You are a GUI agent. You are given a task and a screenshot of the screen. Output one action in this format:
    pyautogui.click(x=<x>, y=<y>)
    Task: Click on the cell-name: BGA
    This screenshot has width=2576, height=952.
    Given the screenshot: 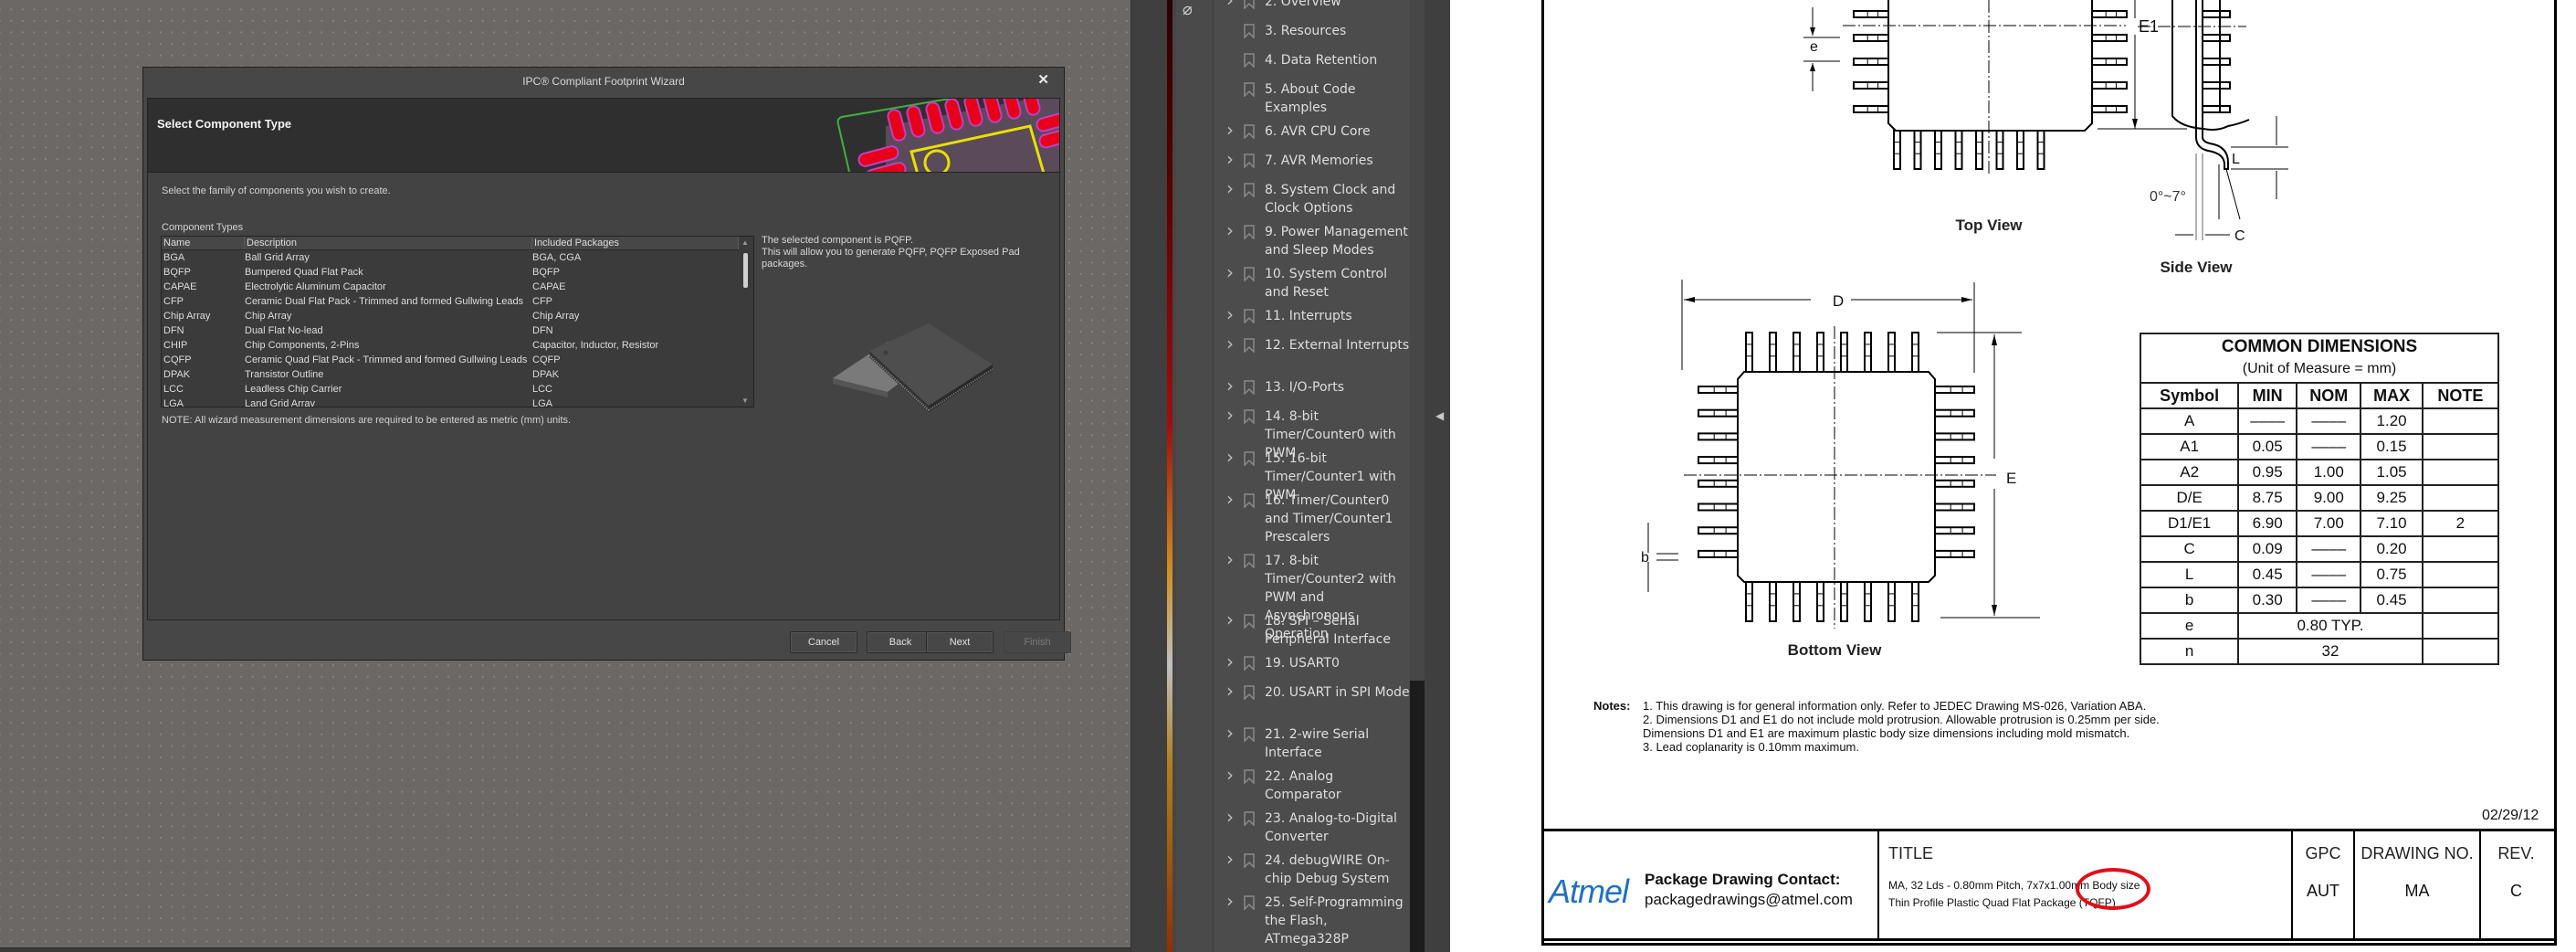 What is the action you would take?
    pyautogui.click(x=174, y=258)
    